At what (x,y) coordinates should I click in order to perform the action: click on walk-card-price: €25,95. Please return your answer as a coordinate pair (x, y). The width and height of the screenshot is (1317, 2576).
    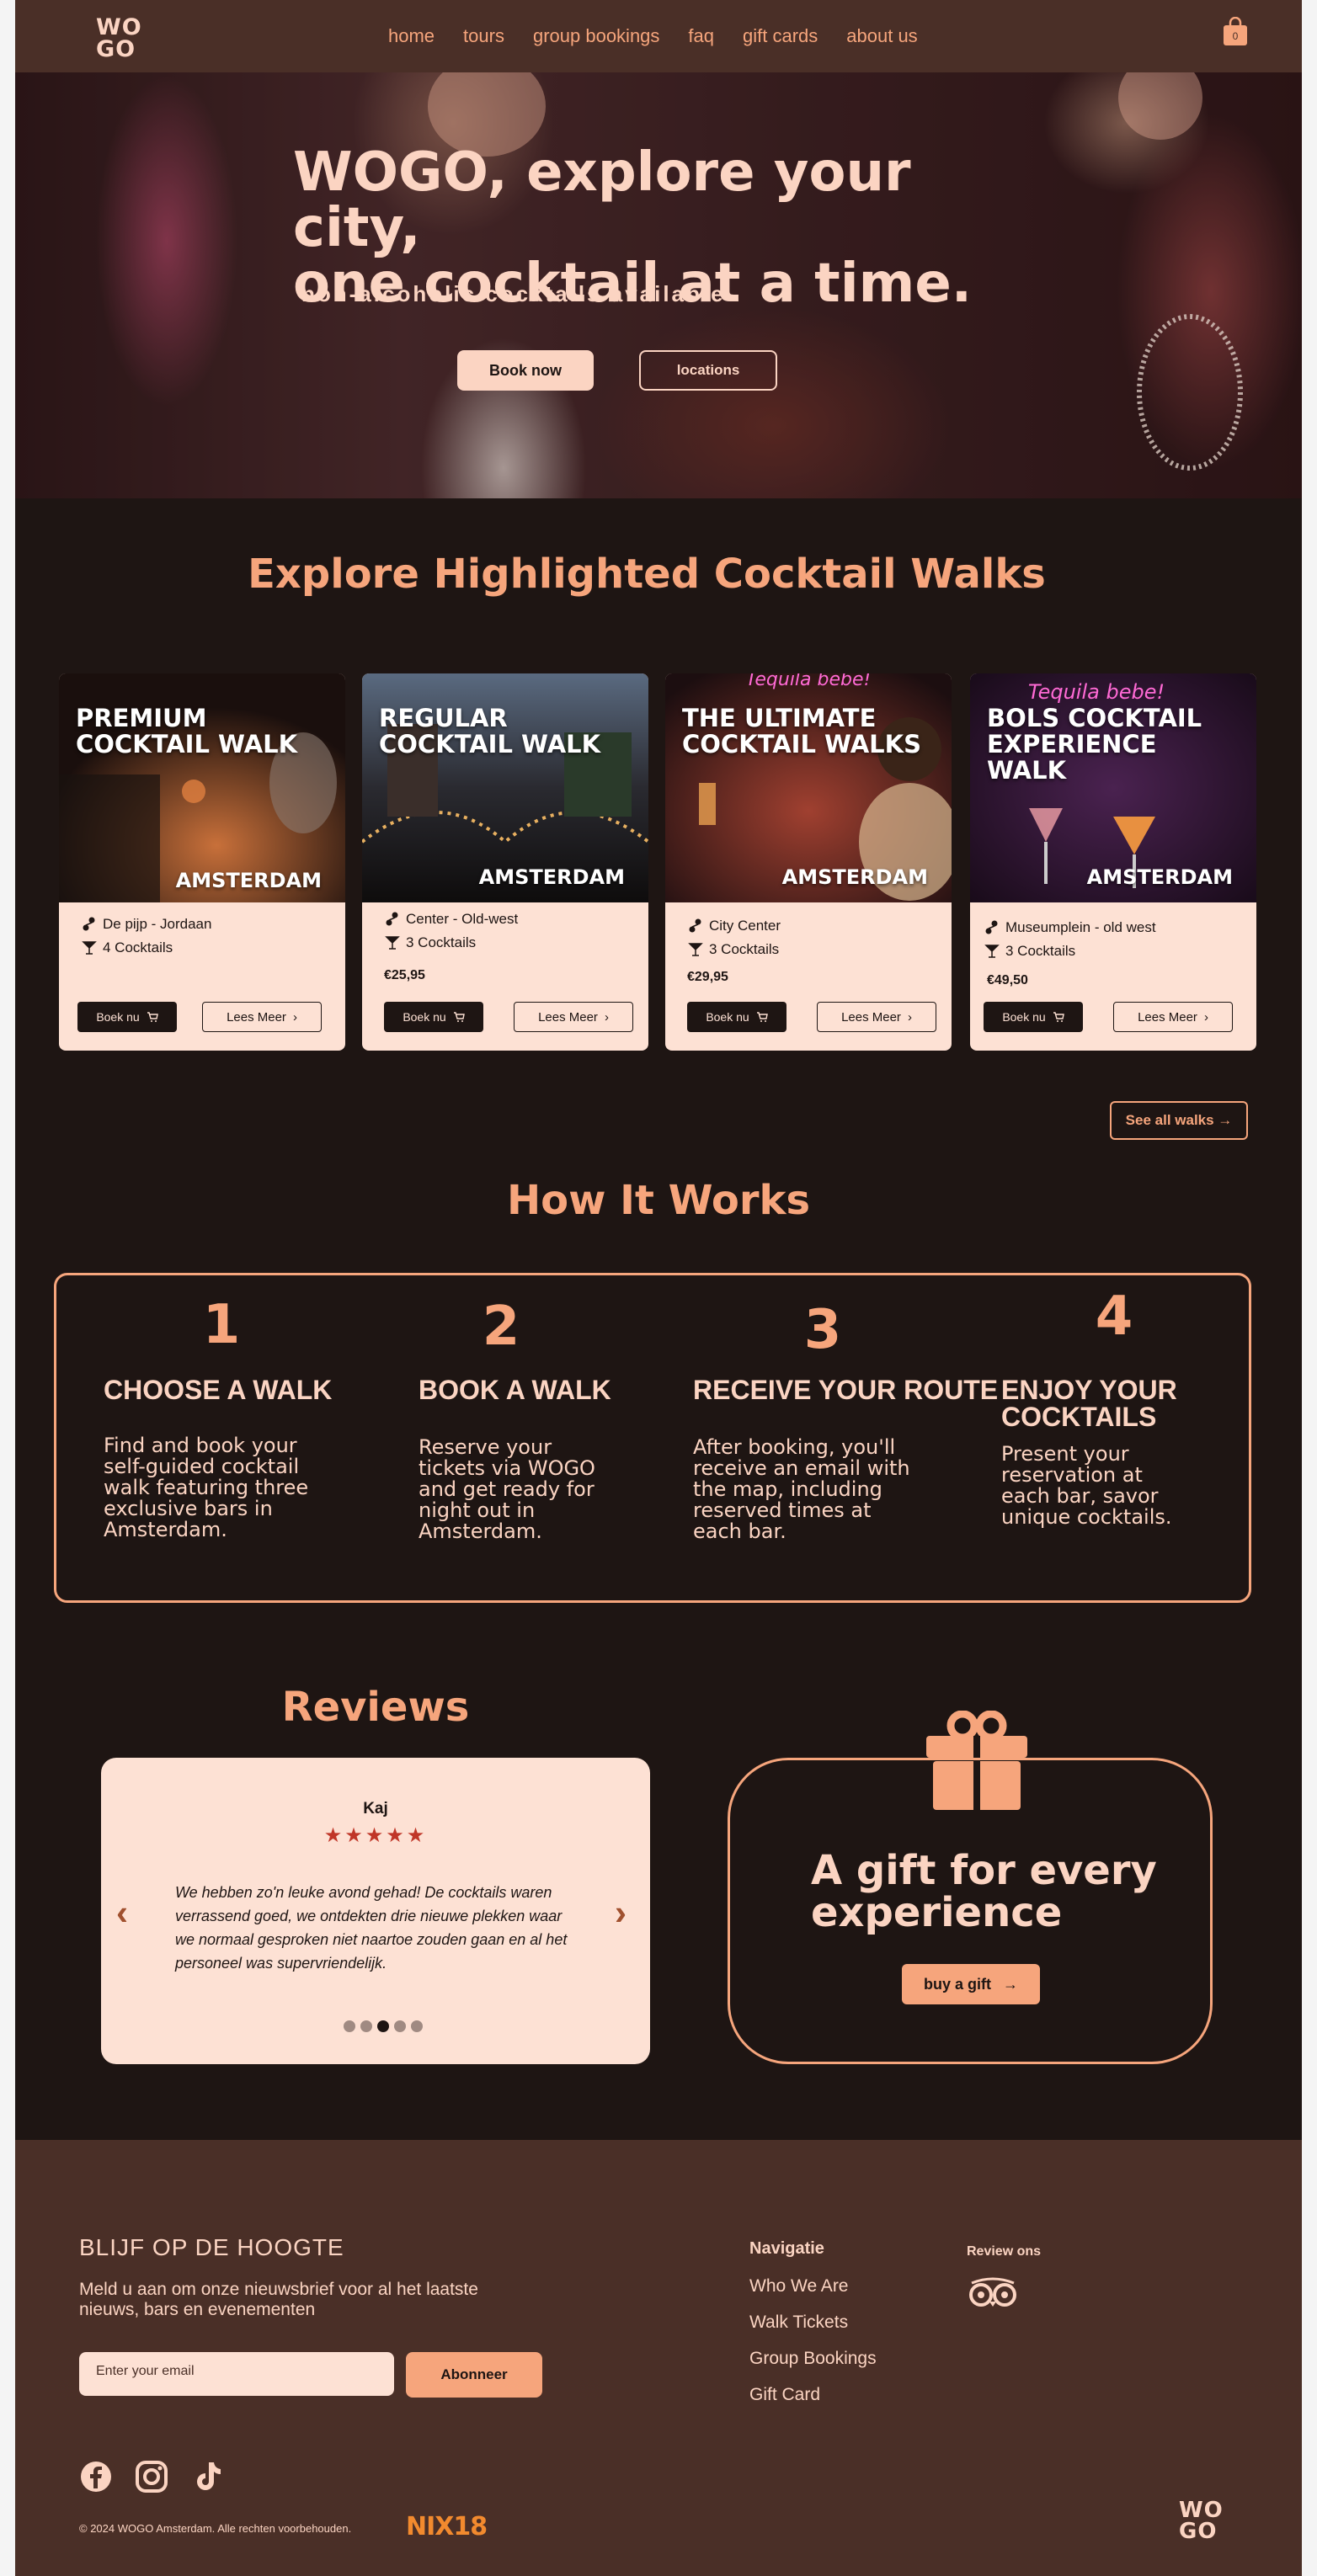
    Looking at the image, I should click on (404, 975).